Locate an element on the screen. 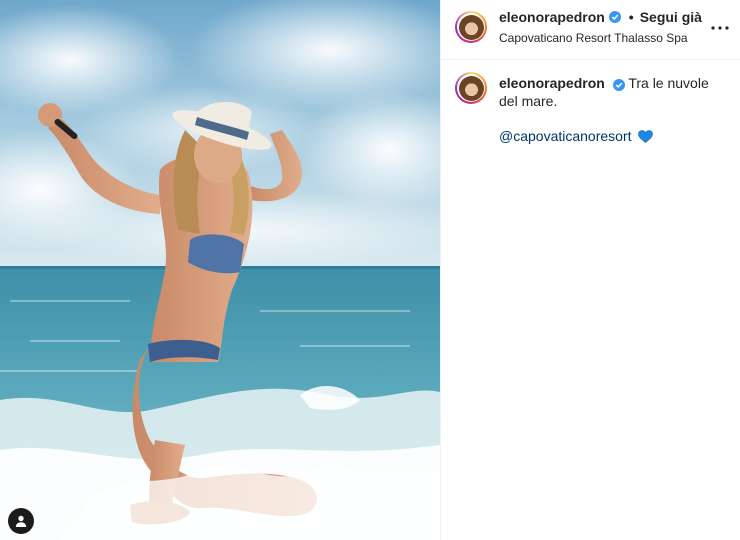 The width and height of the screenshot is (740, 540). avatar is located at coordinates (471, 27).